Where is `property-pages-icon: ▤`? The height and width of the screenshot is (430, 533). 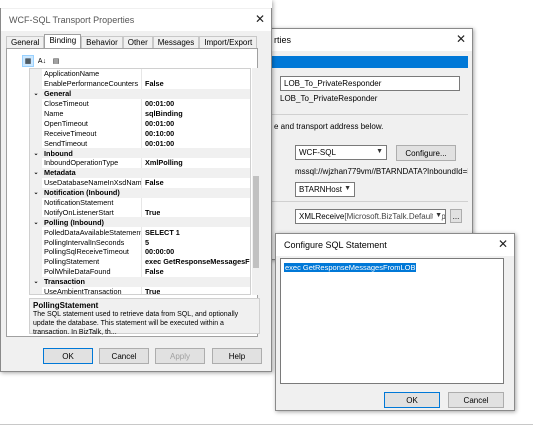 property-pages-icon: ▤ is located at coordinates (56, 61).